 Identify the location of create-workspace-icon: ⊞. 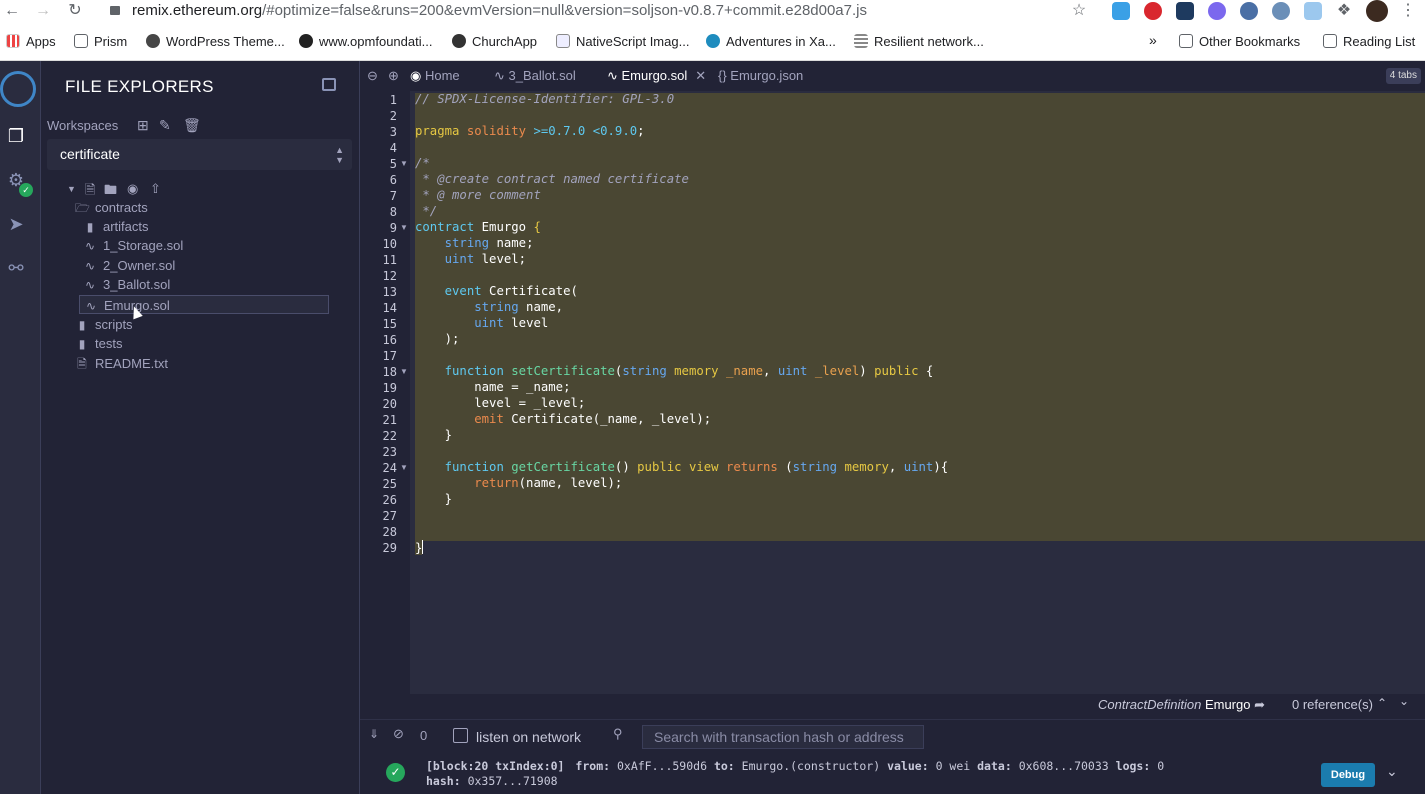
(143, 125).